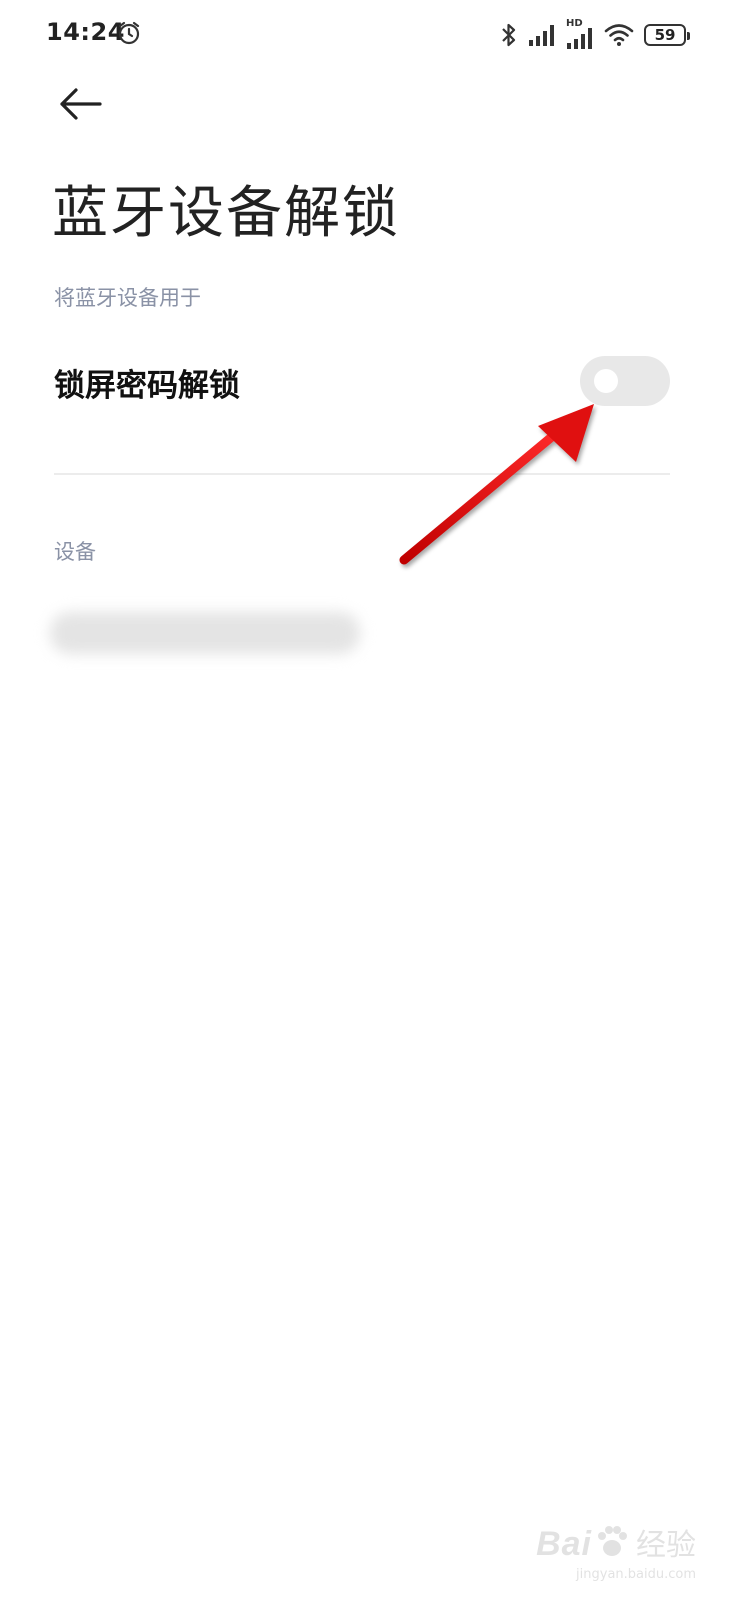 This screenshot has height=1600, width=738. What do you see at coordinates (509, 35) in the screenshot?
I see `bluetooth-icon` at bounding box center [509, 35].